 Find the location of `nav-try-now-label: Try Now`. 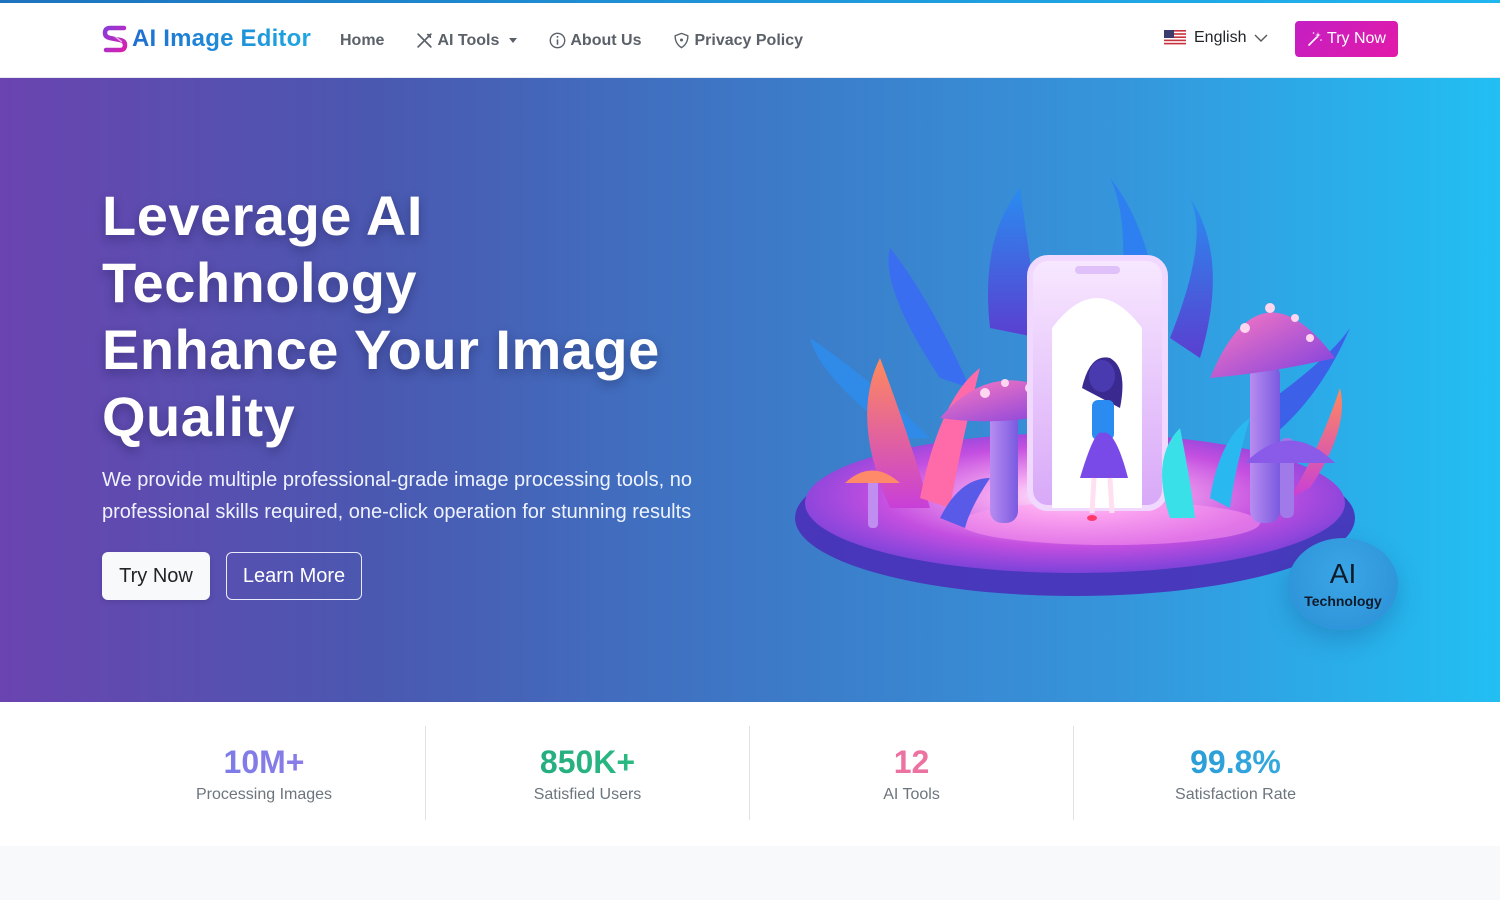

nav-try-now-label: Try Now is located at coordinates (1356, 38).